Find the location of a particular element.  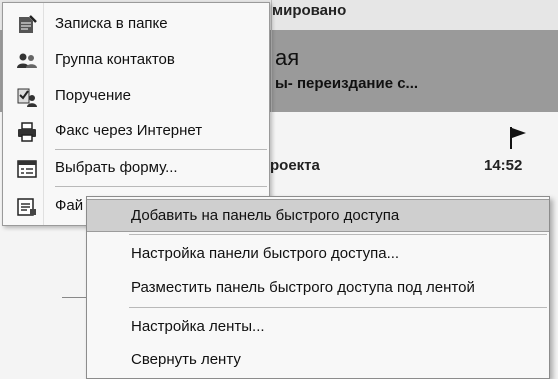

menu-item-internet-fax: Факс через Интернет is located at coordinates (136, 131).